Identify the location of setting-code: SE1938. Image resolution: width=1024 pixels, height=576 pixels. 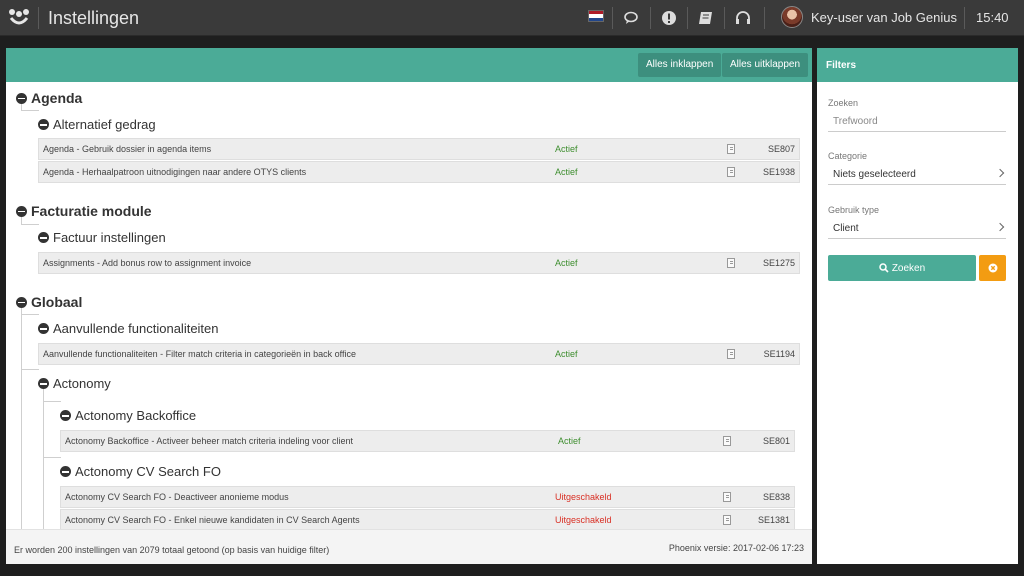
(778, 172).